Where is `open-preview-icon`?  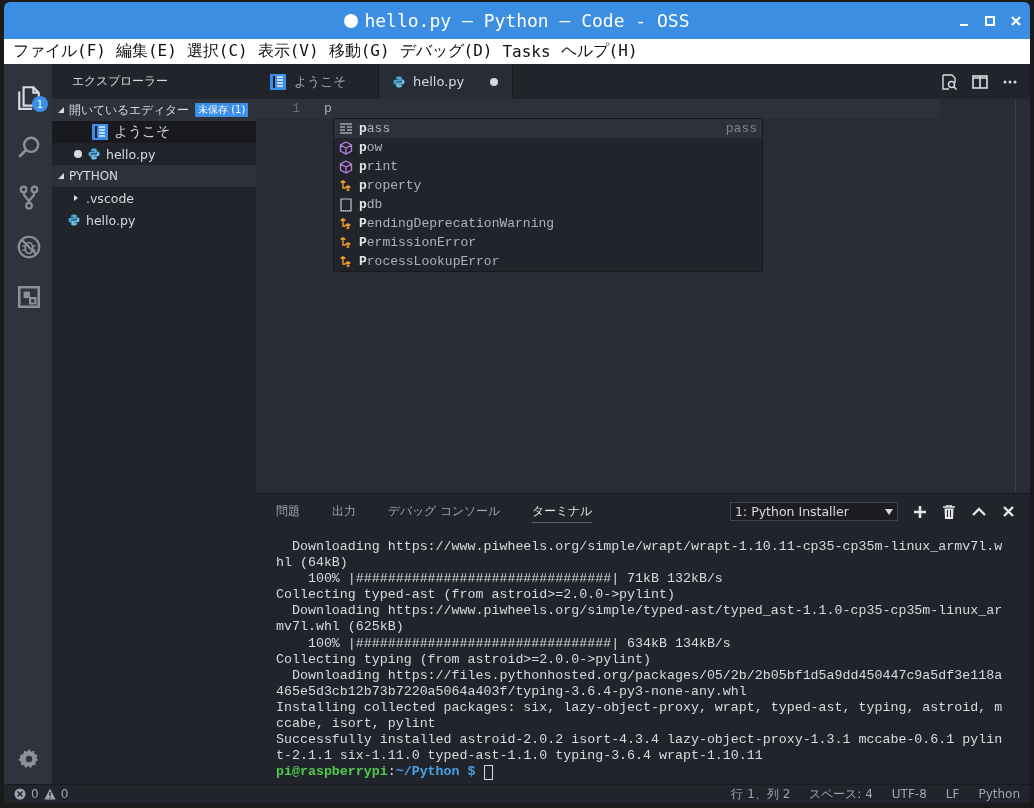 open-preview-icon is located at coordinates (949, 81).